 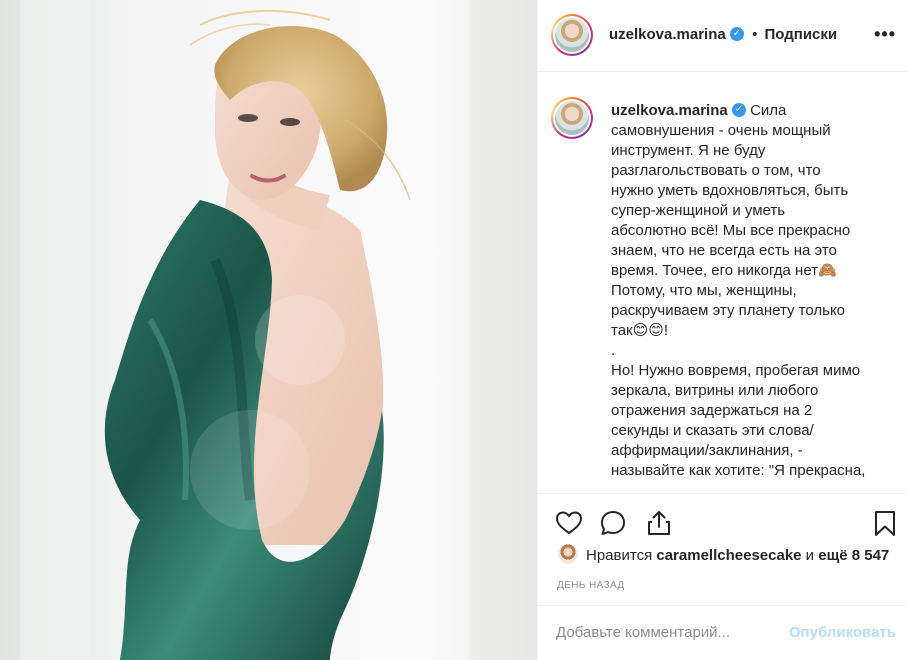 What do you see at coordinates (669, 110) in the screenshot?
I see `caption-username: uzelkova.marina` at bounding box center [669, 110].